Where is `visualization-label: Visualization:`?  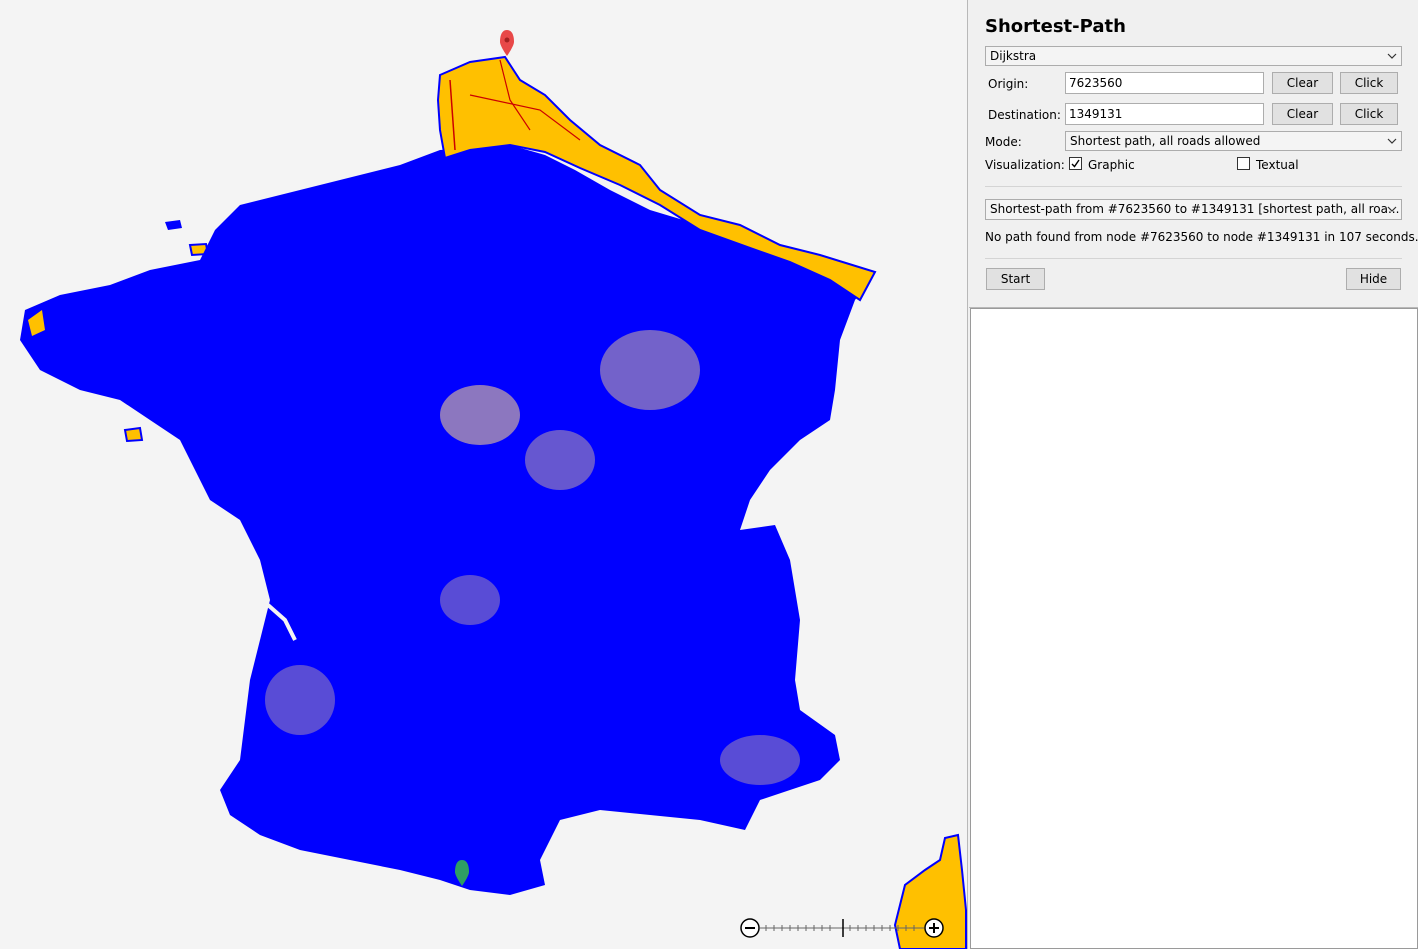 visualization-label: Visualization: is located at coordinates (1025, 165).